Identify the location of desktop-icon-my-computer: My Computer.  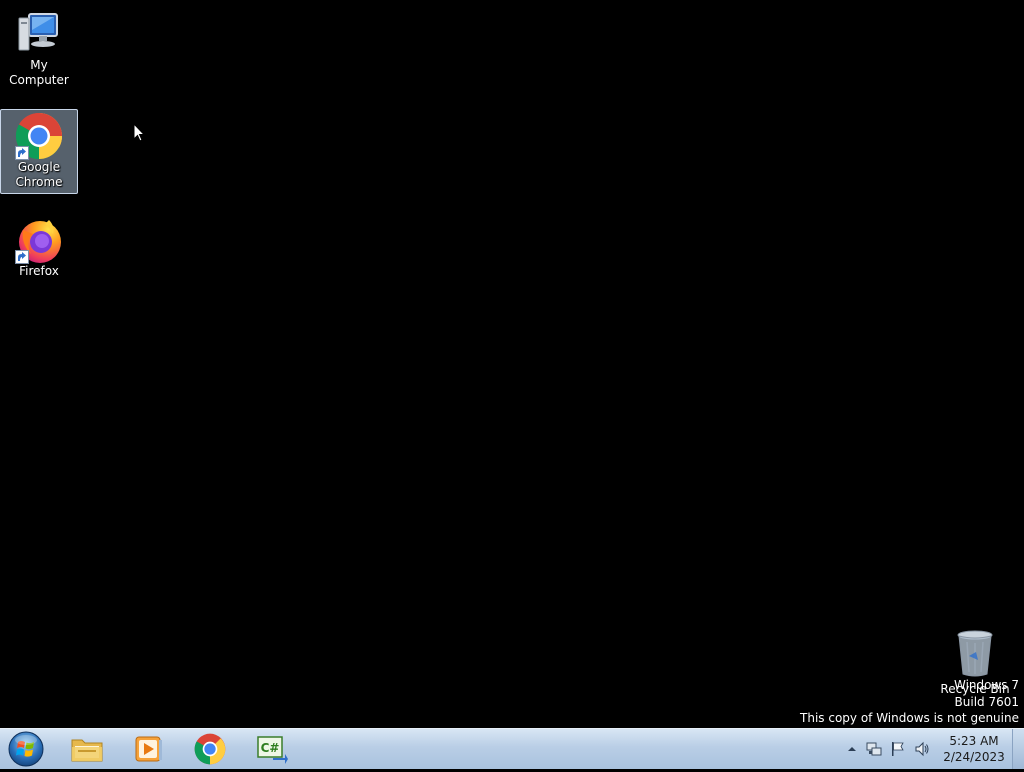
(39, 48).